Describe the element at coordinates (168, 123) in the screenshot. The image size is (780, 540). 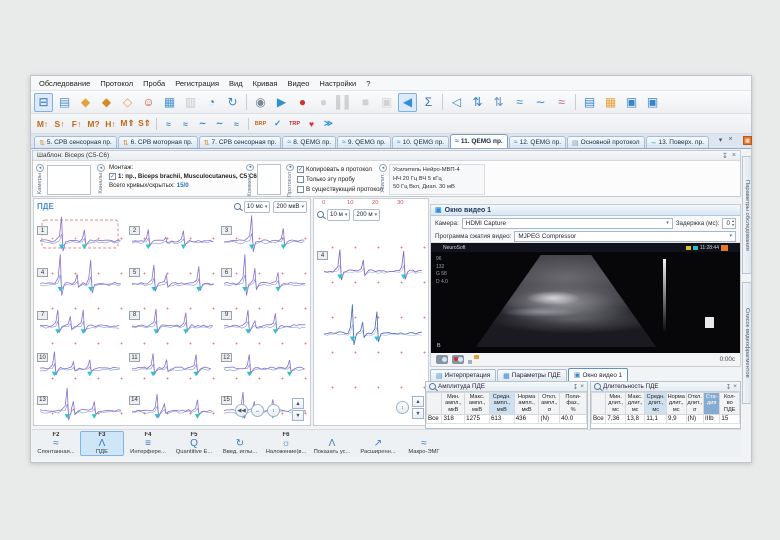
I see `wave-mark-icon: ≈` at that location.